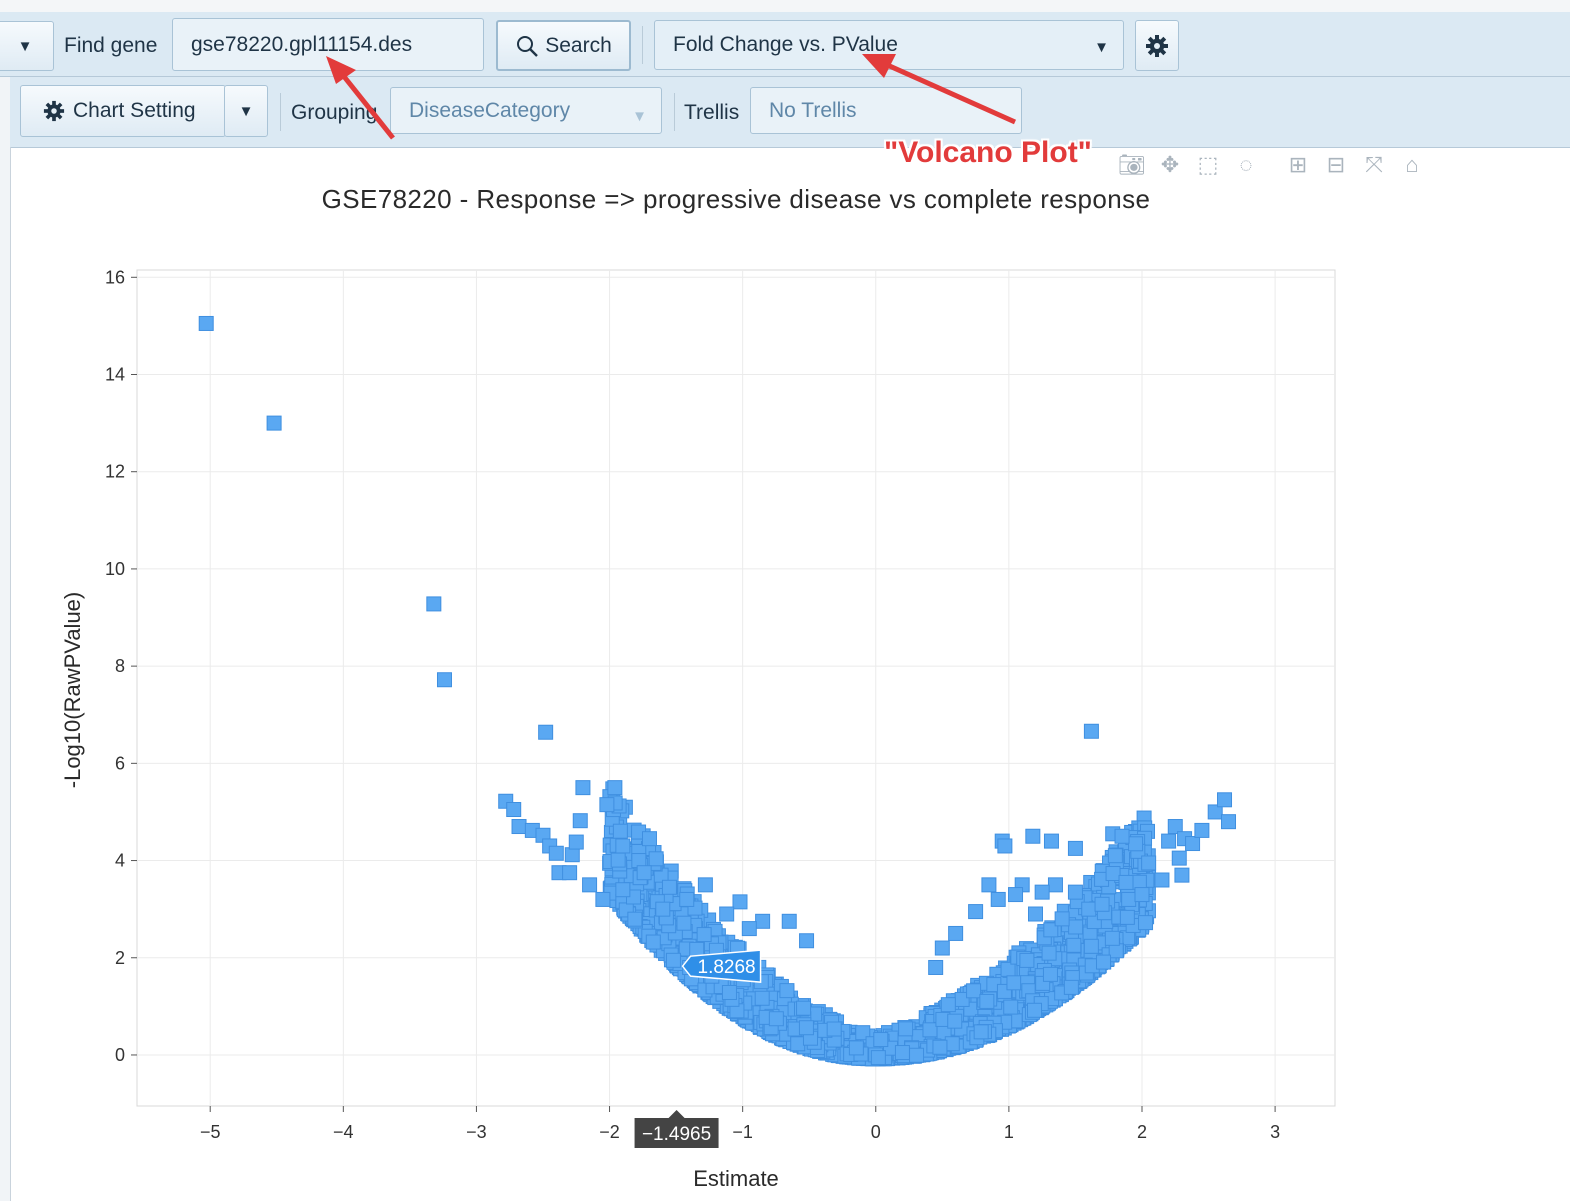 The image size is (1570, 1201). I want to click on lasso-icon: ◌, so click(1246, 165).